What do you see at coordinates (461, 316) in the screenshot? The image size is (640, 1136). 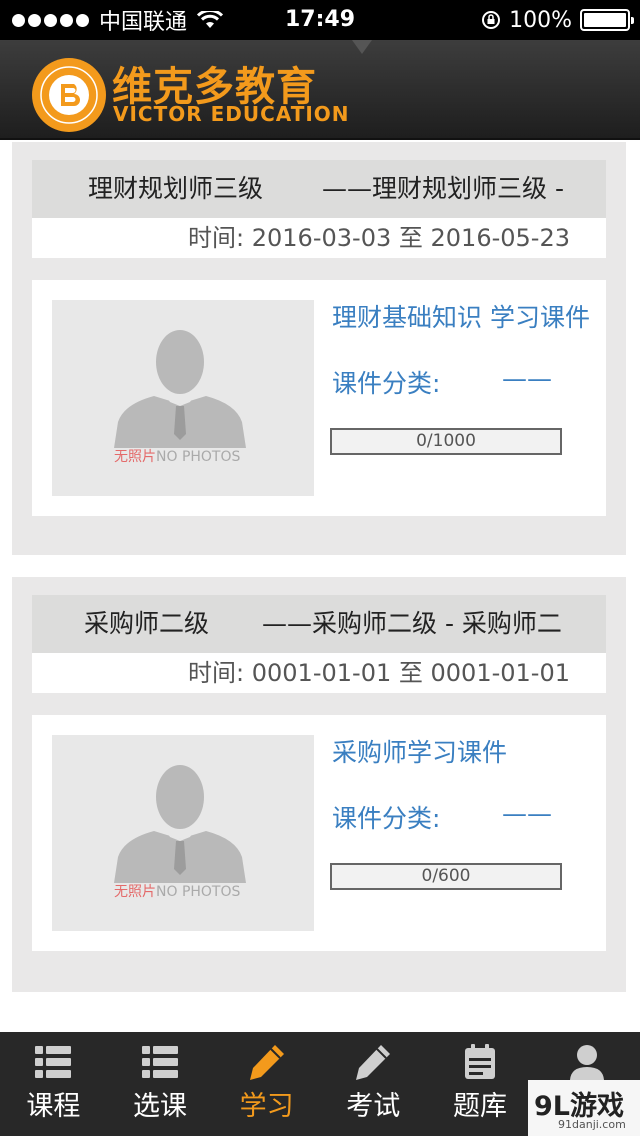 I see `courseware-name: 理财基础知识 学习课件` at bounding box center [461, 316].